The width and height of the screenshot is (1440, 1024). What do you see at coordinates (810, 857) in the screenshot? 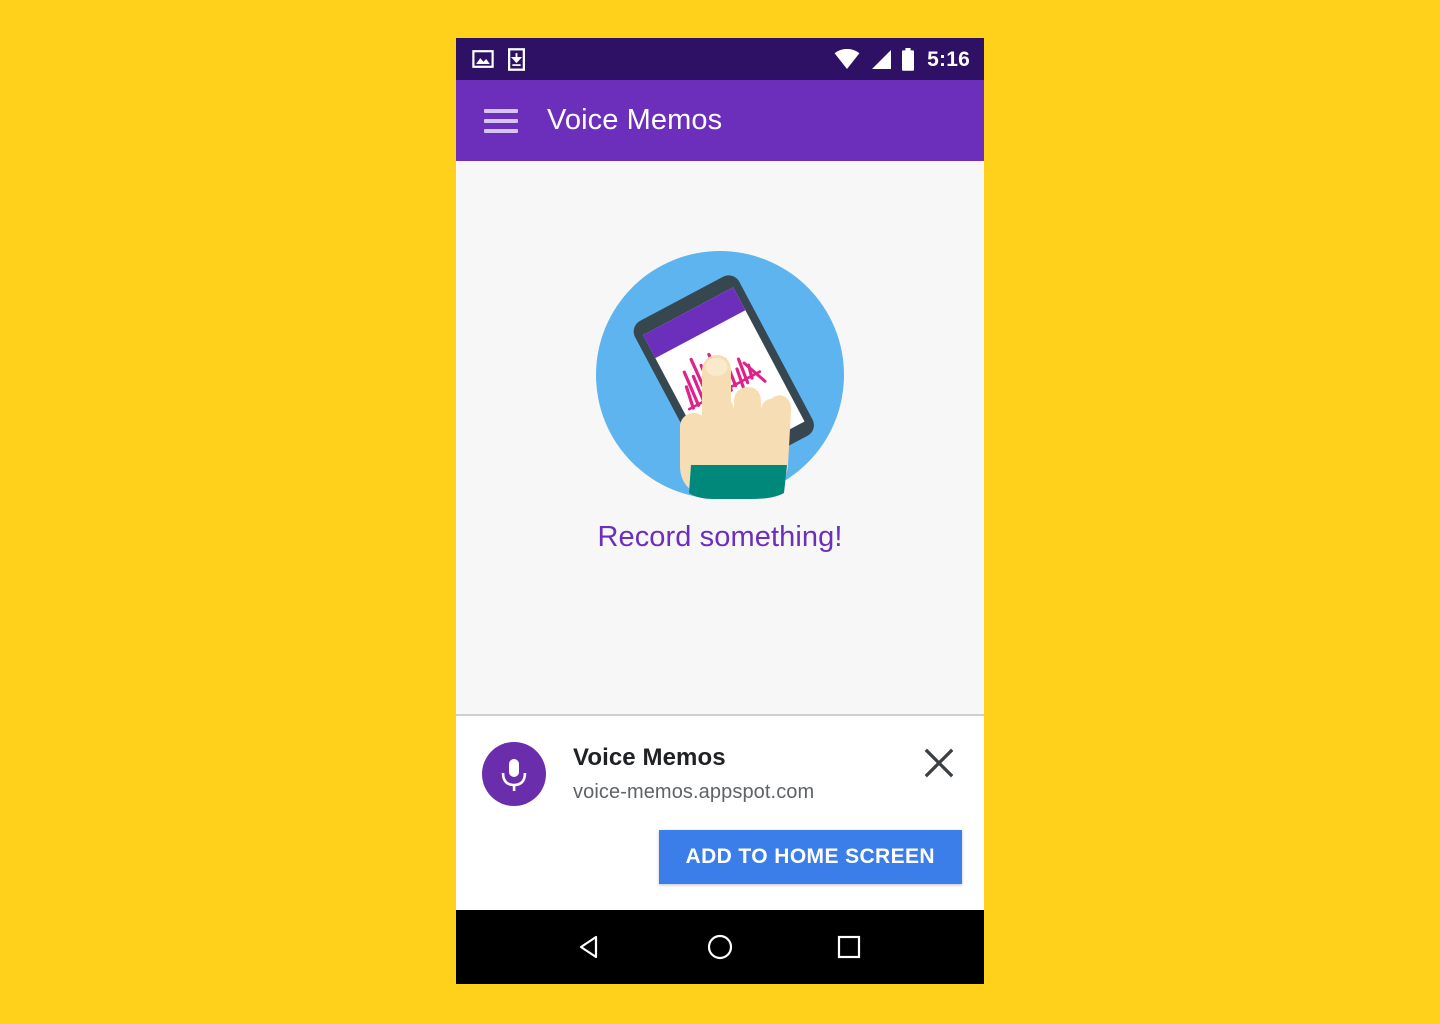
I see `add-to-home-screen-button: ADD TO HOME SCREEN` at bounding box center [810, 857].